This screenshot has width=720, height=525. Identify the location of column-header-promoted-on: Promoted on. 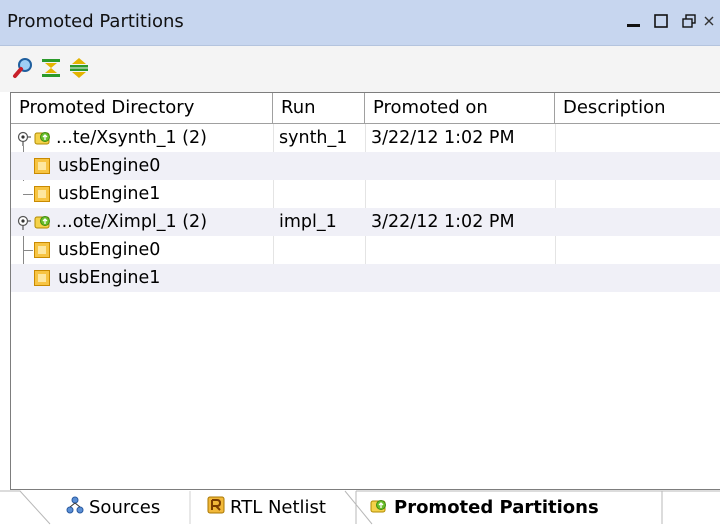
(460, 108).